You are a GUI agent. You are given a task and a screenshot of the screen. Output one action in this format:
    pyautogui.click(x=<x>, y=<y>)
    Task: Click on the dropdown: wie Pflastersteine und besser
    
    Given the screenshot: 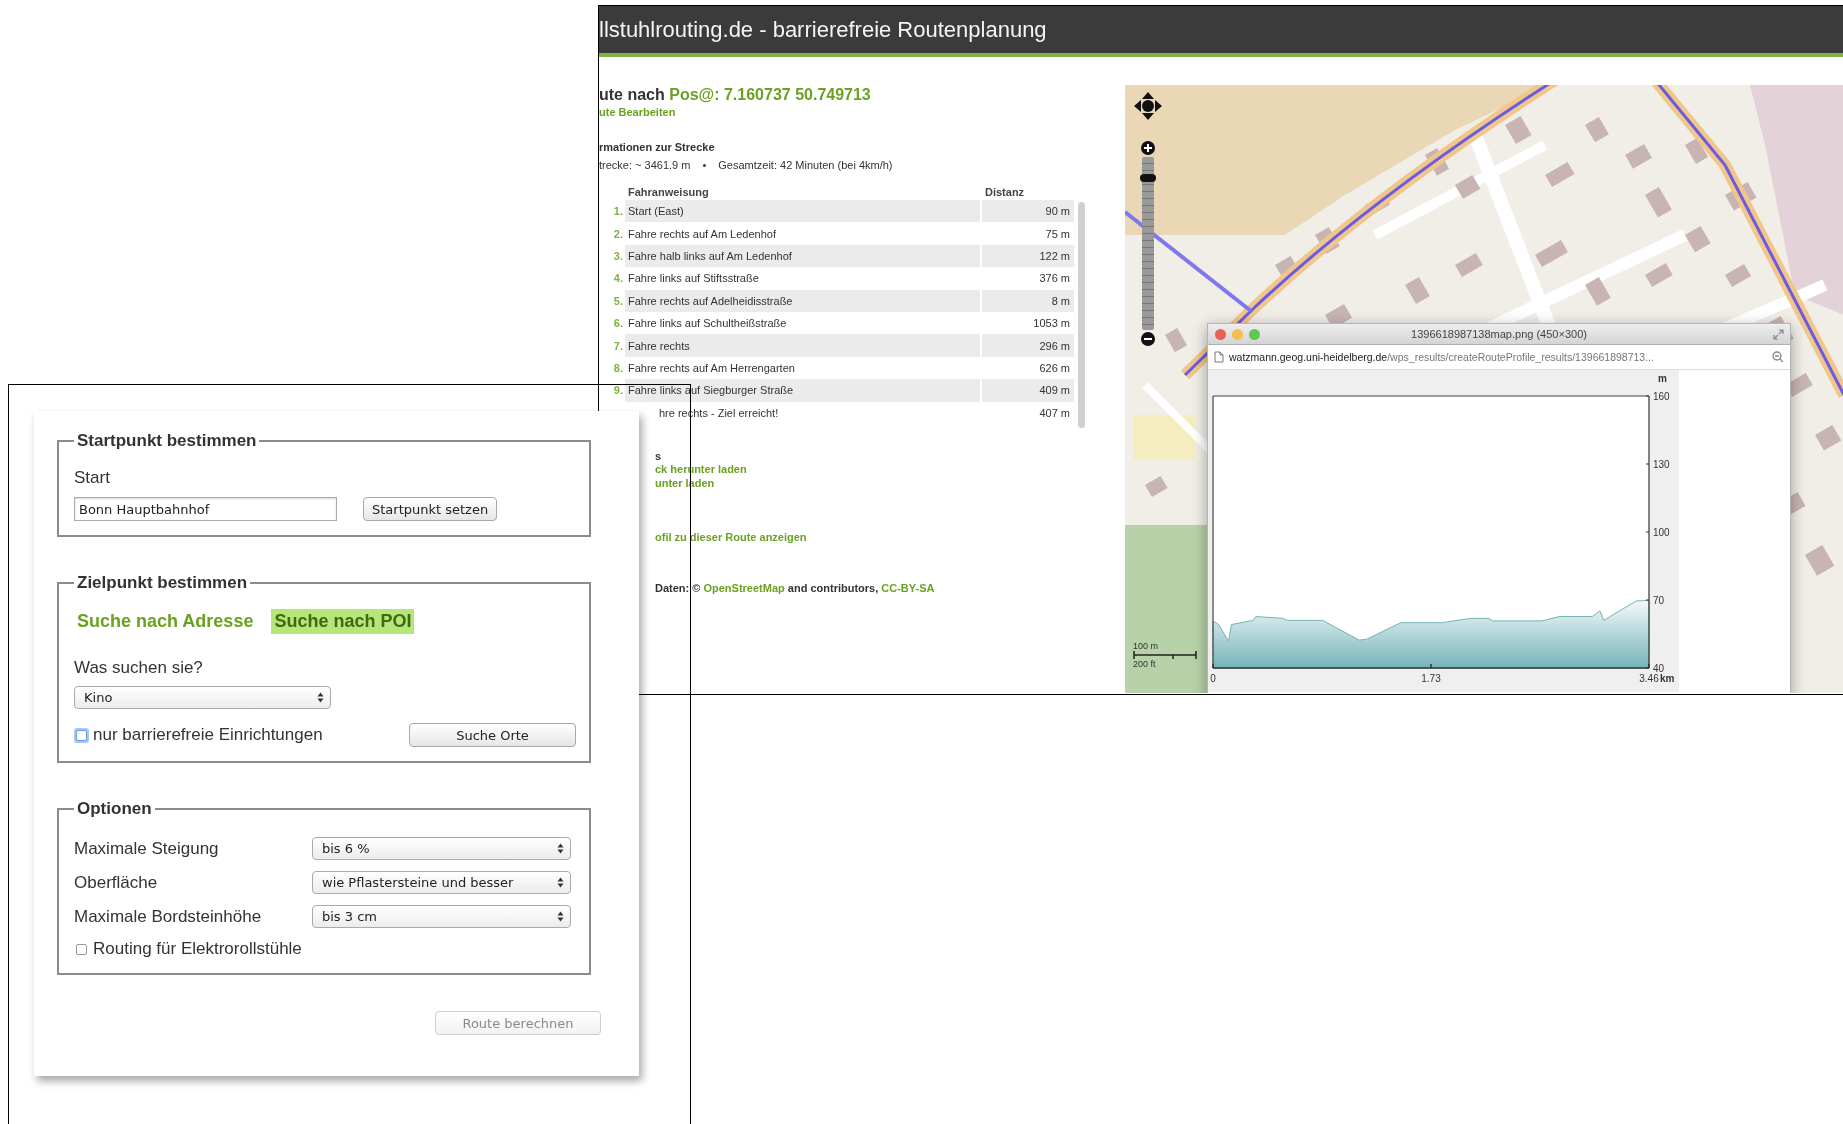 What is the action you would take?
    pyautogui.click(x=441, y=882)
    